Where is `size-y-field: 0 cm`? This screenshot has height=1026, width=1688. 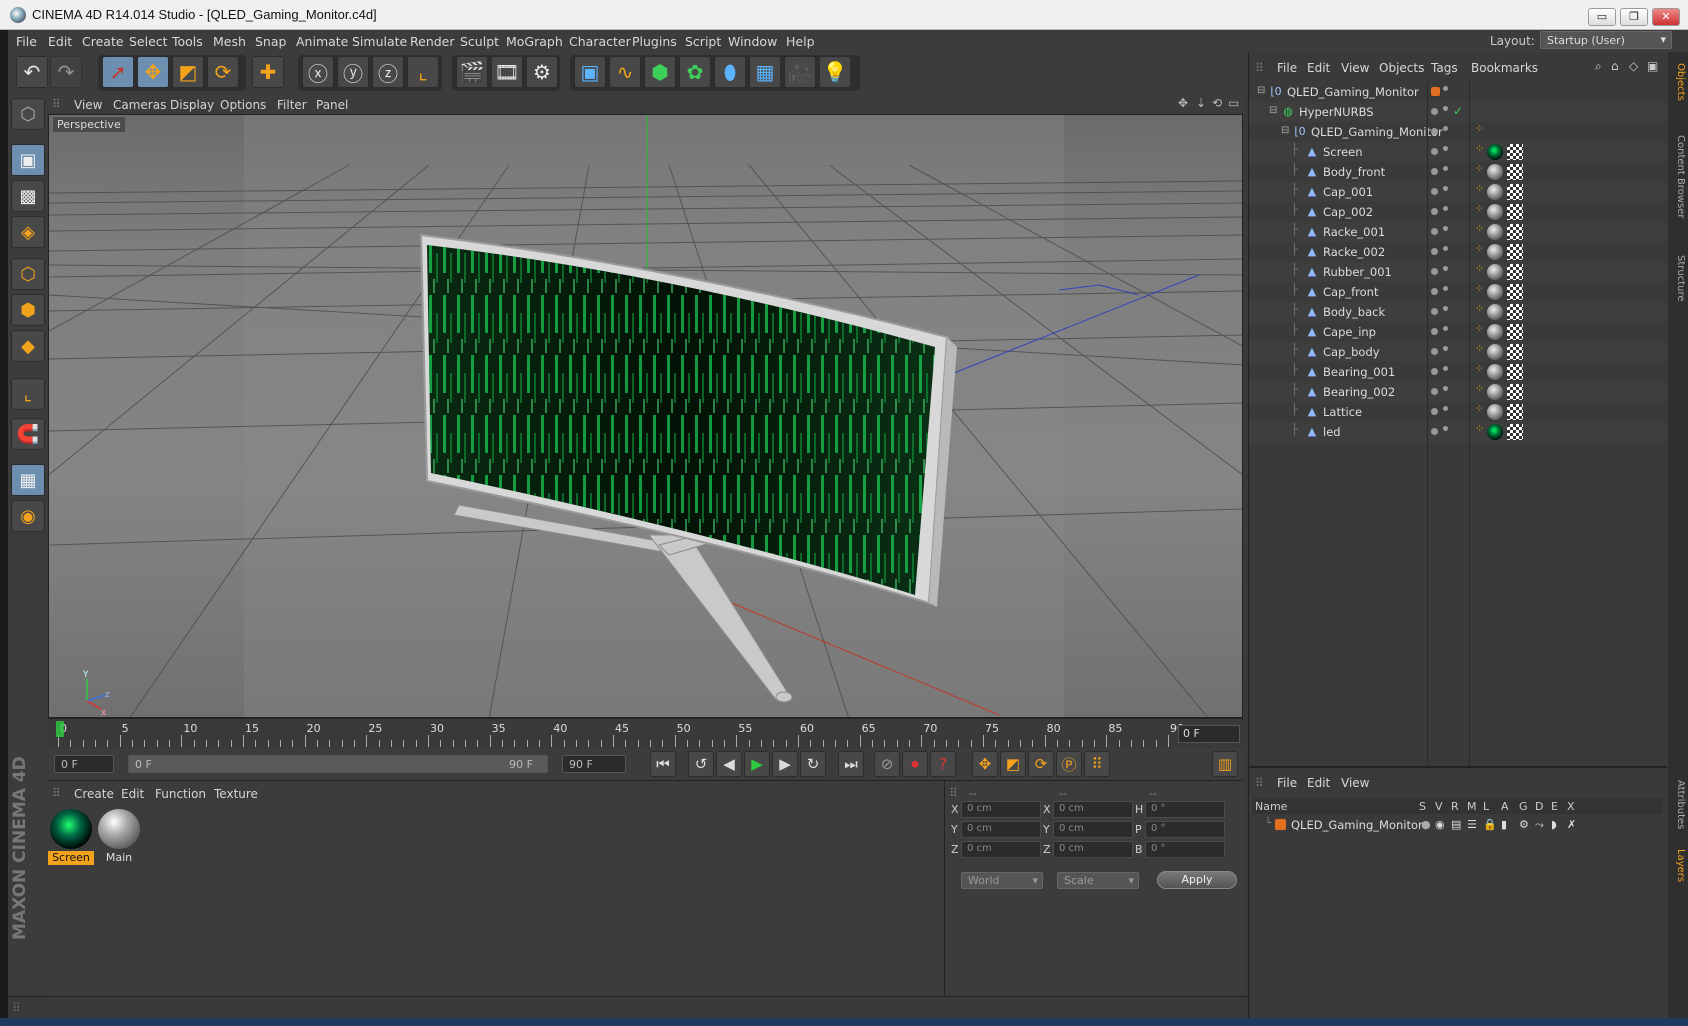
size-y-field: 0 cm is located at coordinates (1093, 829).